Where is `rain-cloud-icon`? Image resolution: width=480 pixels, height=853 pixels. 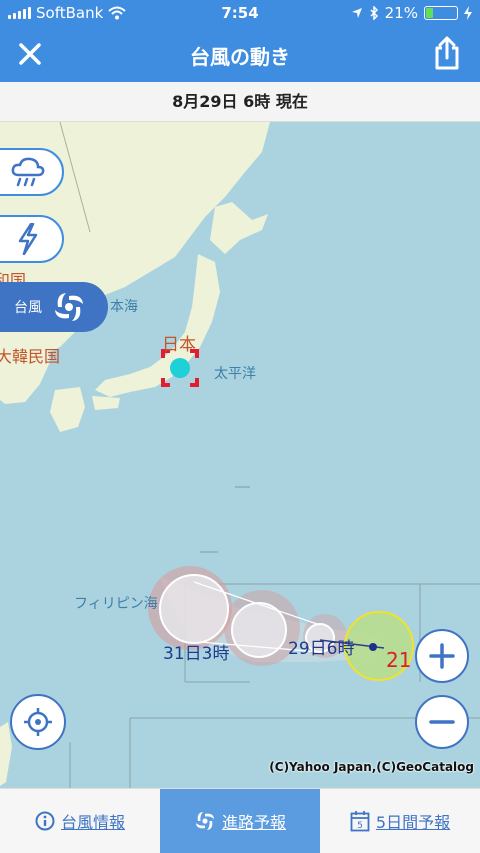 rain-cloud-icon is located at coordinates (28, 172).